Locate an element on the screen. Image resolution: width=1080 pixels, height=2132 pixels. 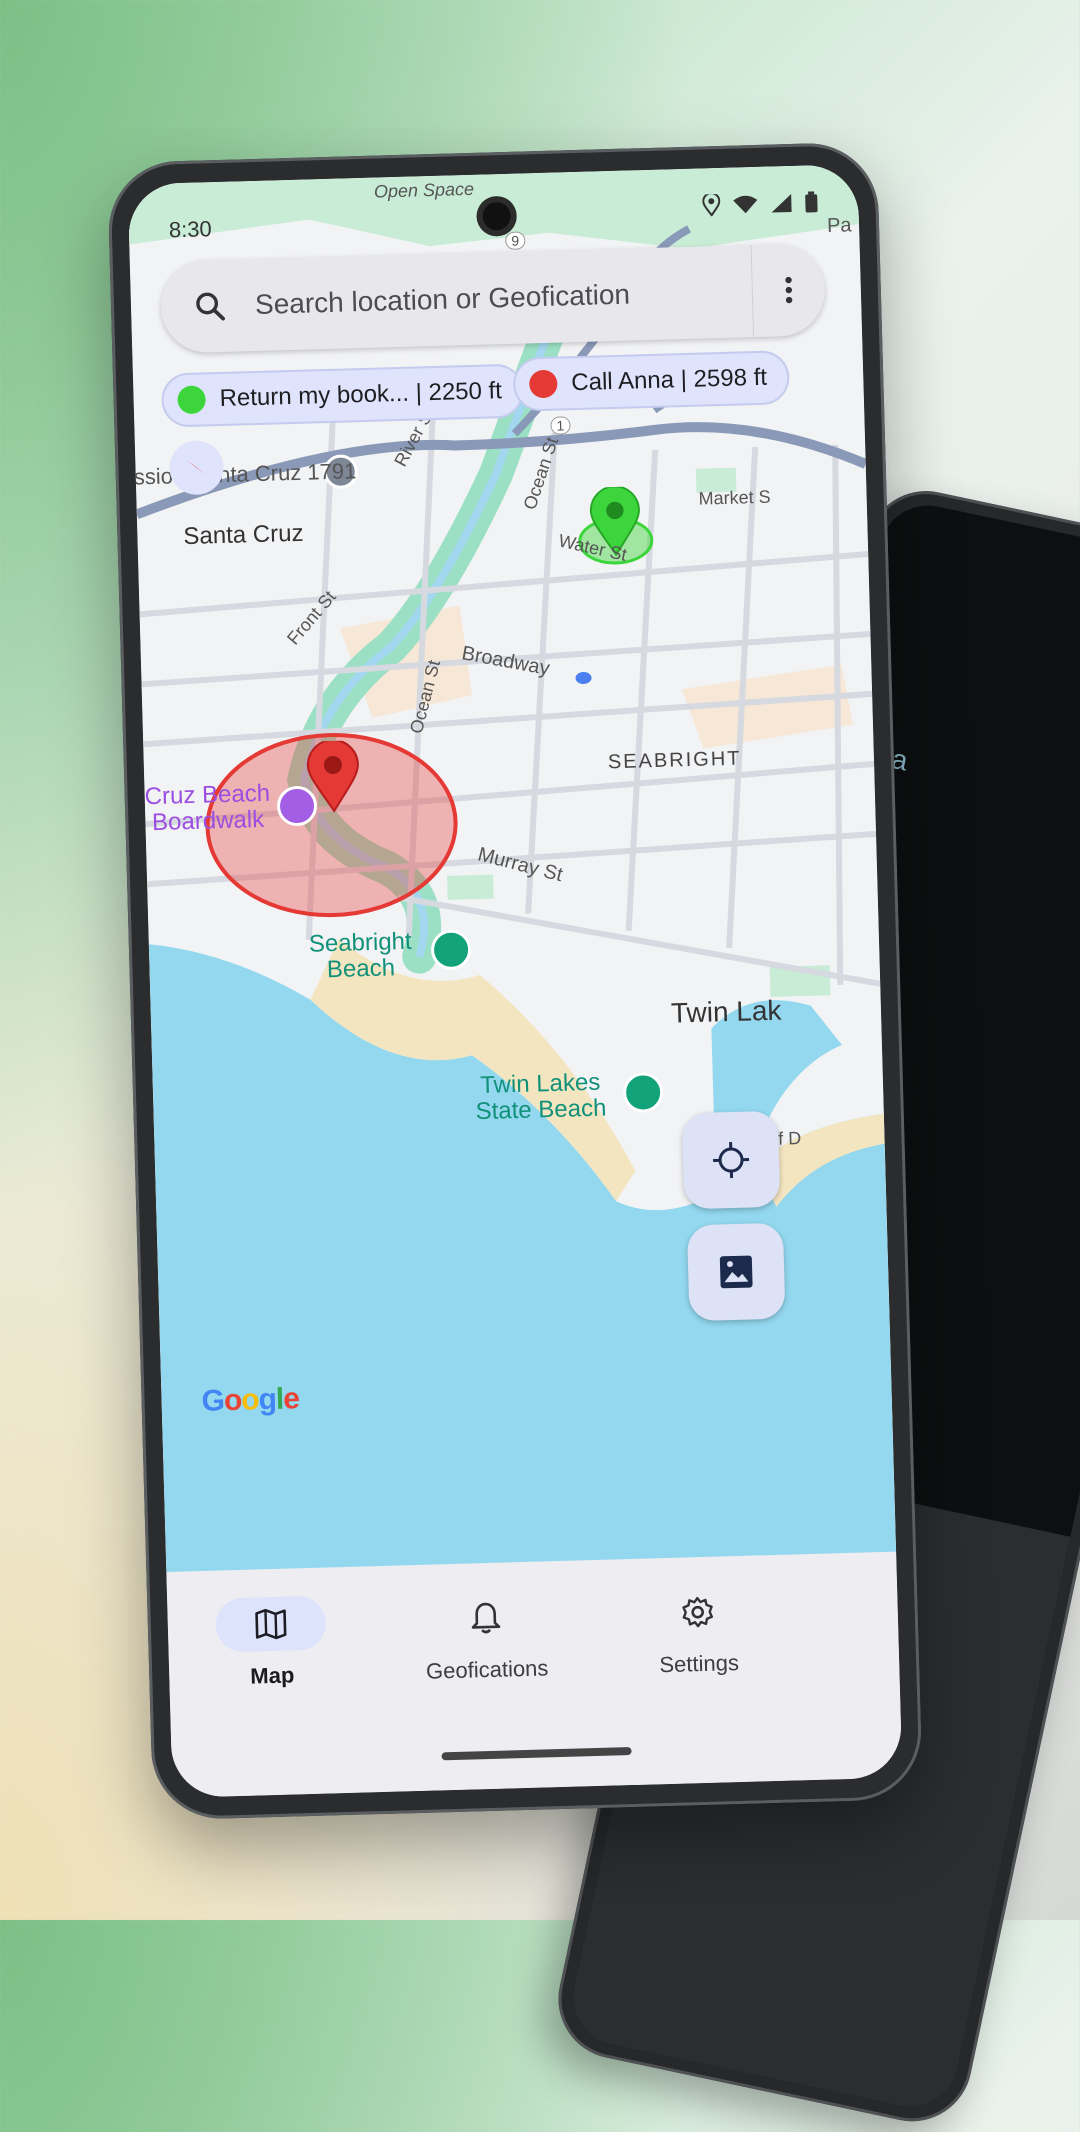
nav-item-settings: Settings is located at coordinates (698, 1631).